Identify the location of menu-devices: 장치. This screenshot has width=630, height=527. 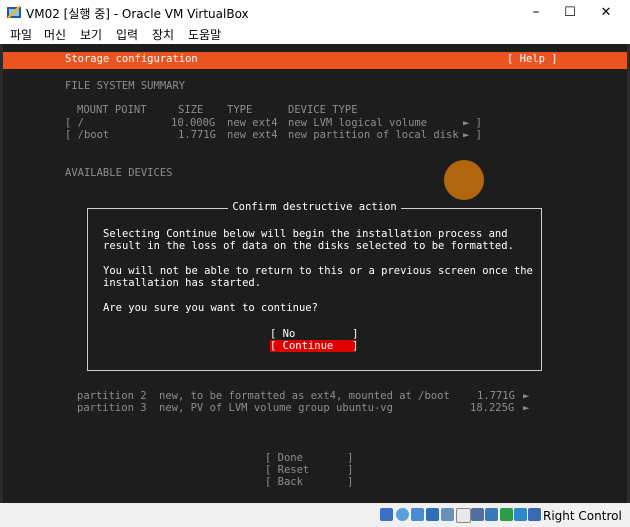
(163, 34).